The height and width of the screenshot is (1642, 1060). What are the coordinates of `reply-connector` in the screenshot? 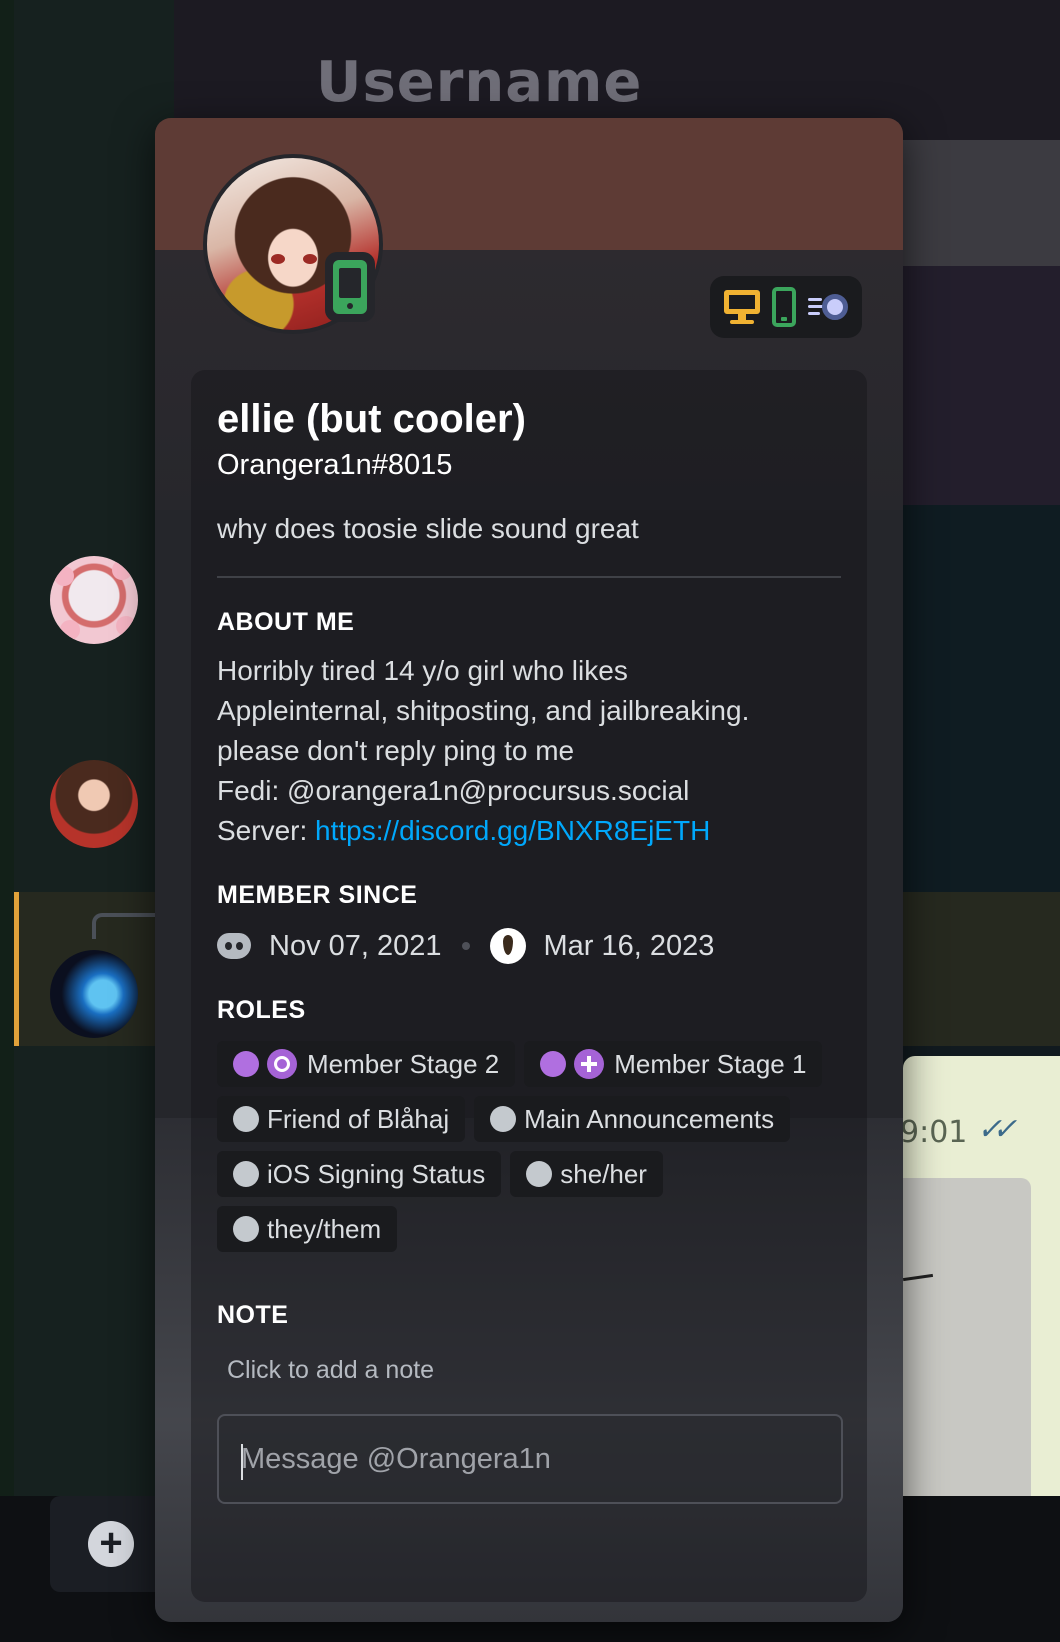 It's located at (127, 926).